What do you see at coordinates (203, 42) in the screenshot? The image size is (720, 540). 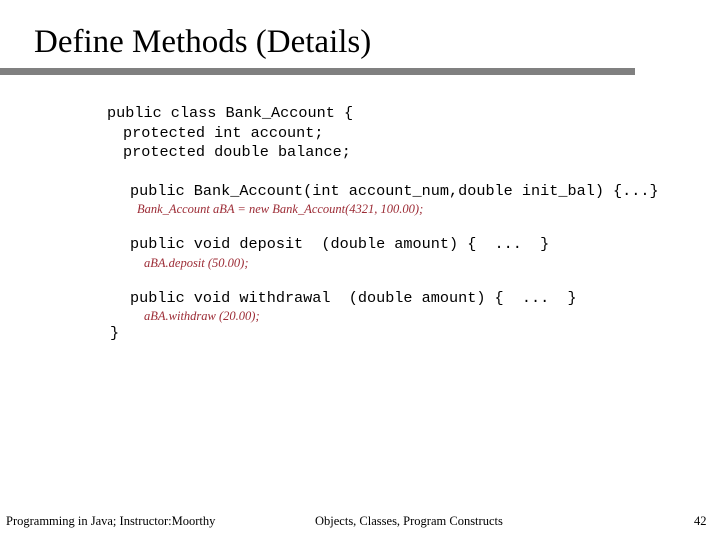 I see `page-title: Define Methods (Details)` at bounding box center [203, 42].